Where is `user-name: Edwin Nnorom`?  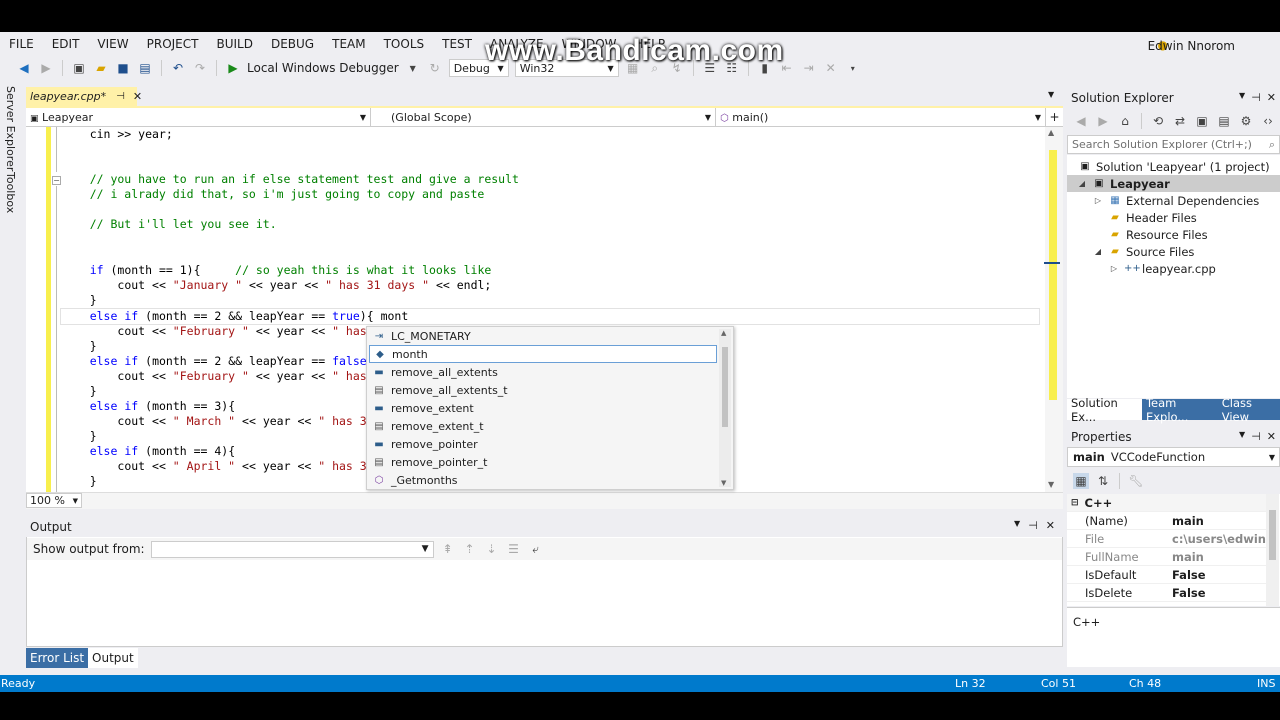 user-name: Edwin Nnorom is located at coordinates (1191, 46).